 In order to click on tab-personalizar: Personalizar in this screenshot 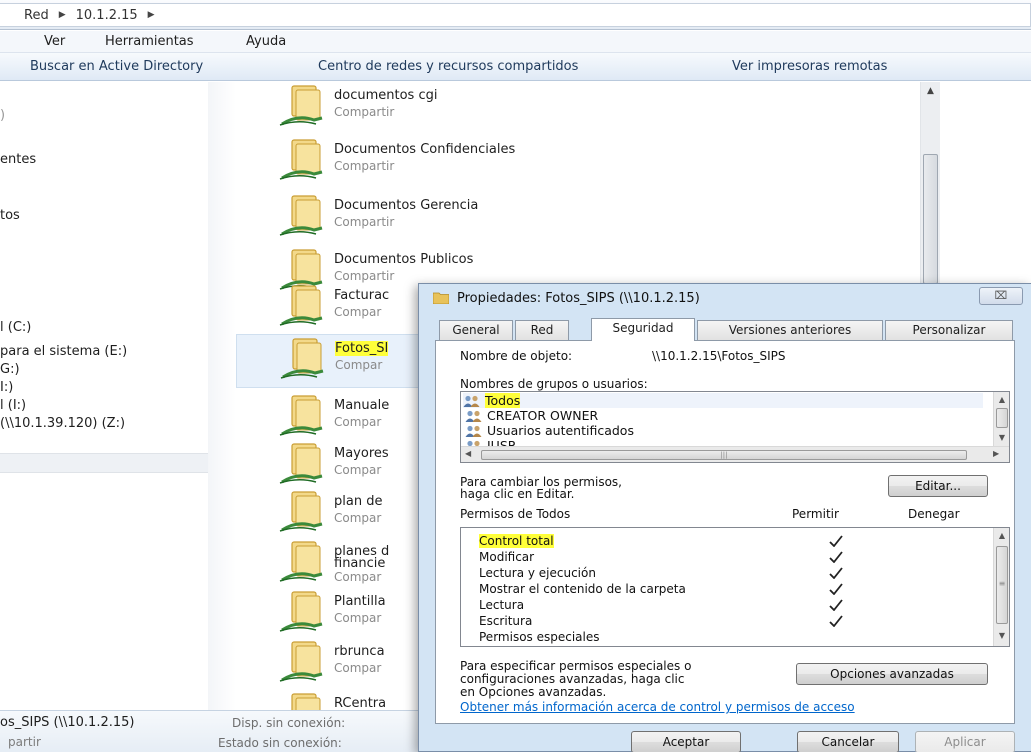, I will do `click(949, 330)`.